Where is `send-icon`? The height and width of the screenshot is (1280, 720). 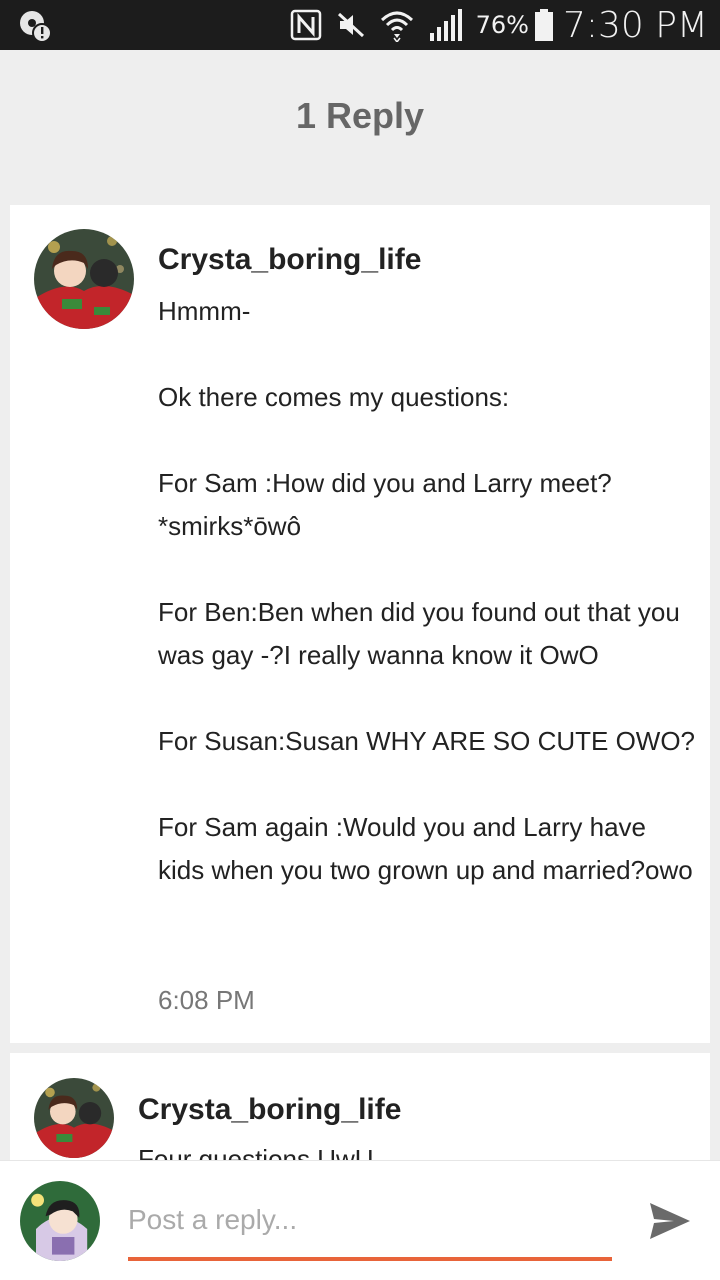
send-icon is located at coordinates (670, 1221).